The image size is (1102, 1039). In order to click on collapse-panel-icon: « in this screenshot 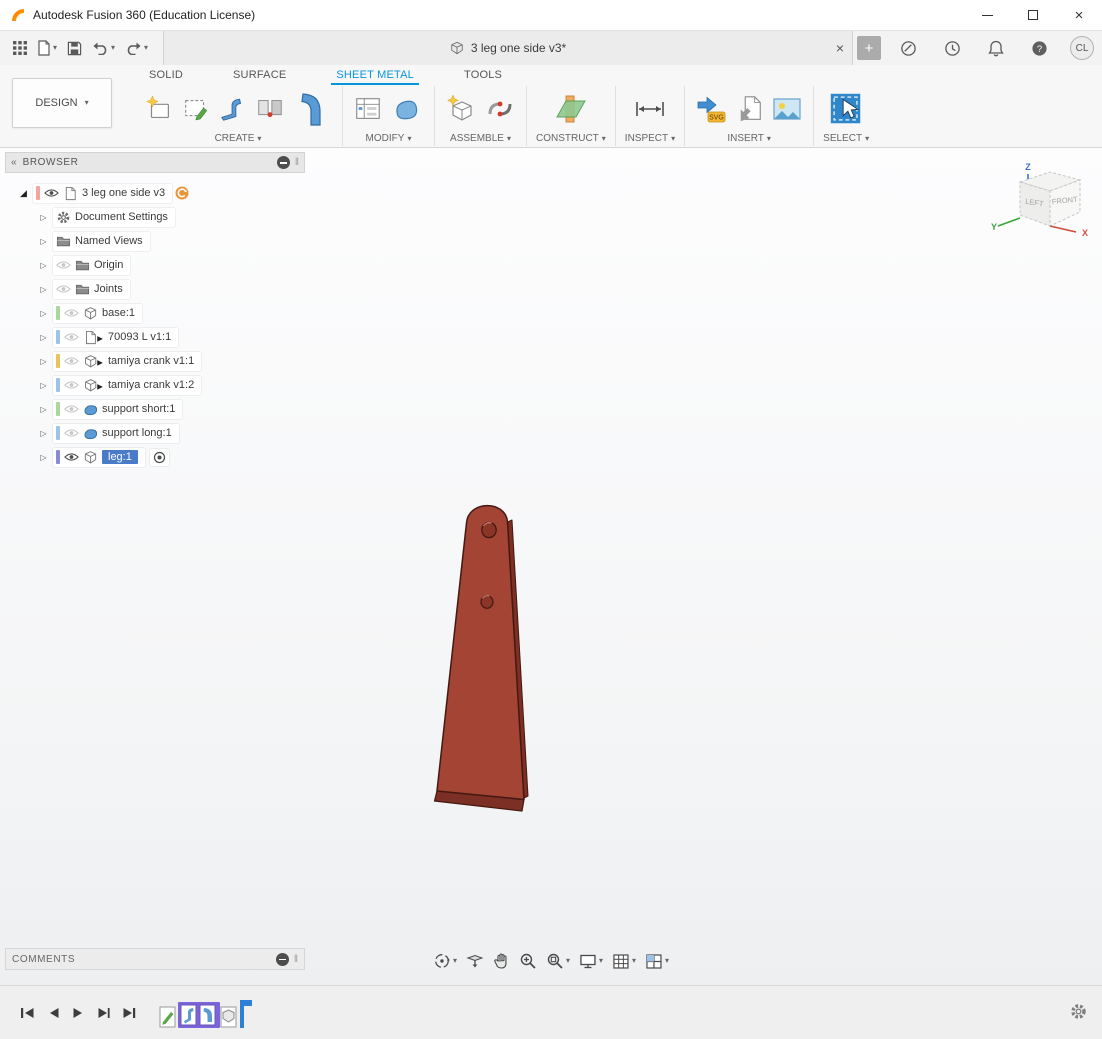, I will do `click(14, 162)`.